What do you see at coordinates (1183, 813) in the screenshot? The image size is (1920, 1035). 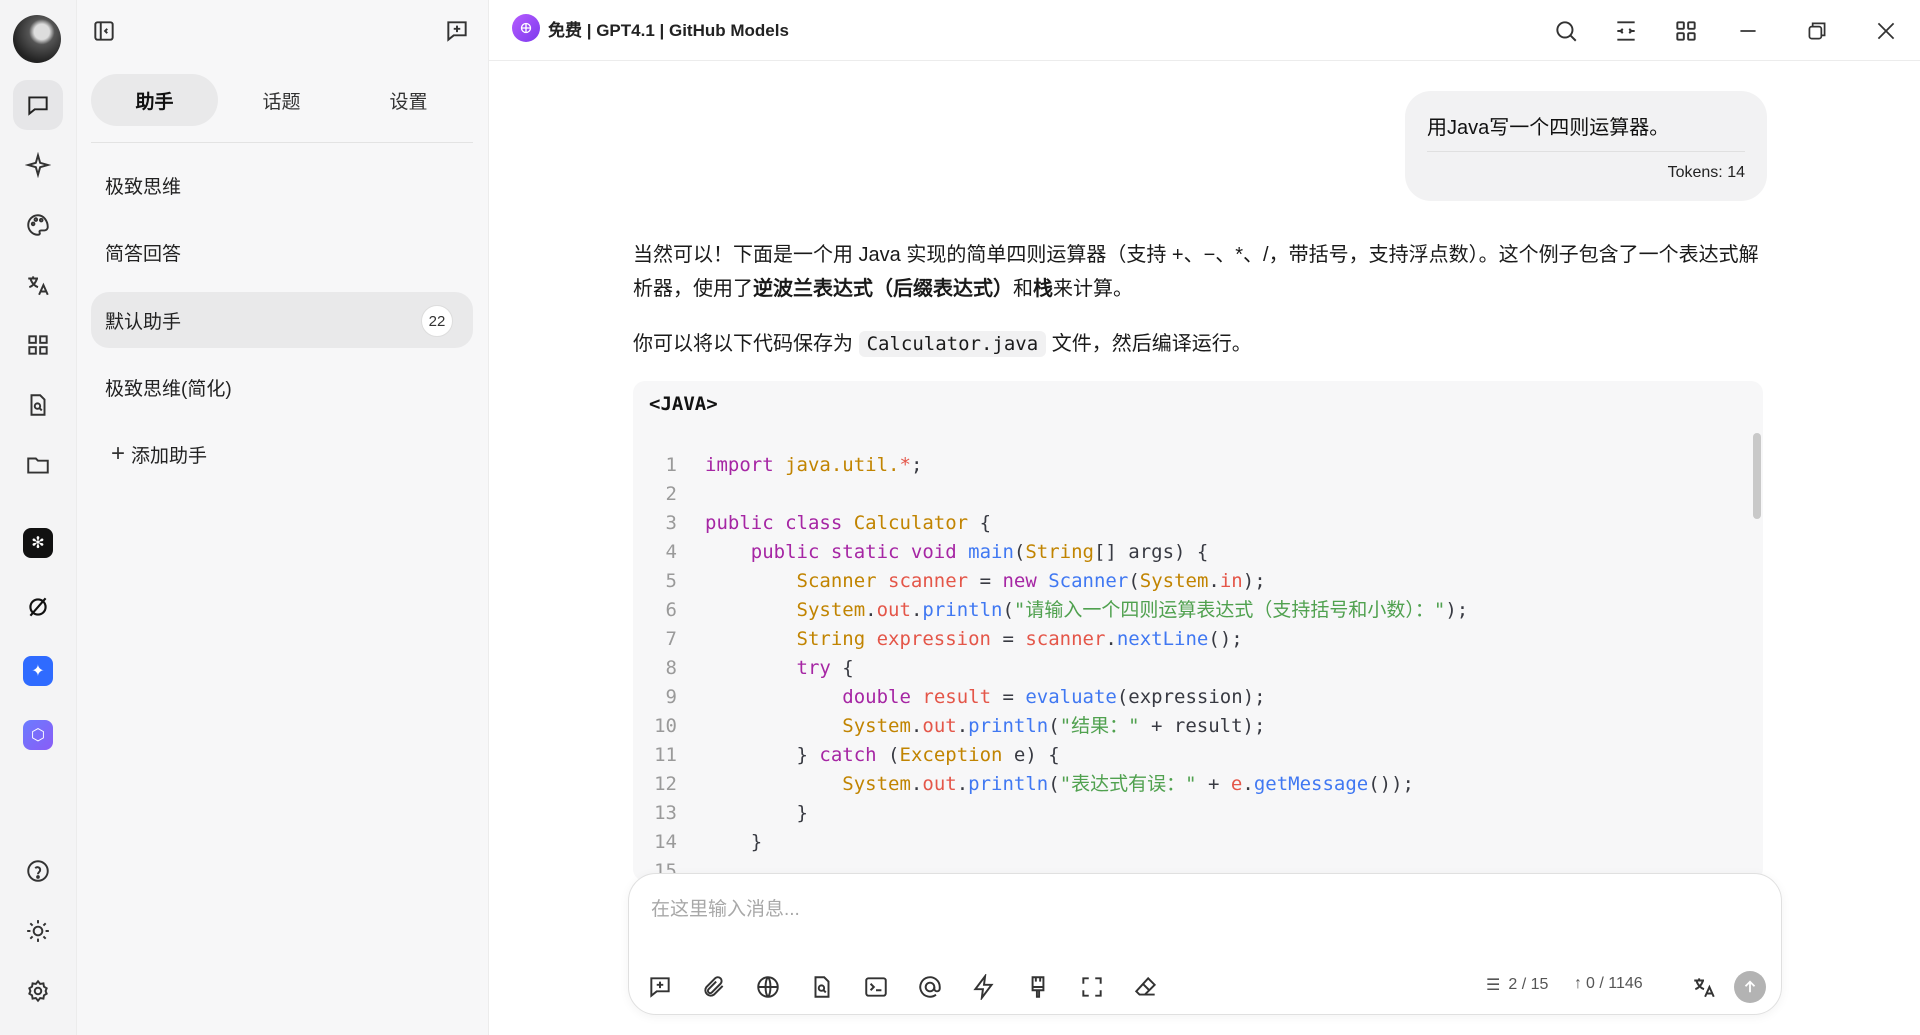 I see `code-line: 13 }` at bounding box center [1183, 813].